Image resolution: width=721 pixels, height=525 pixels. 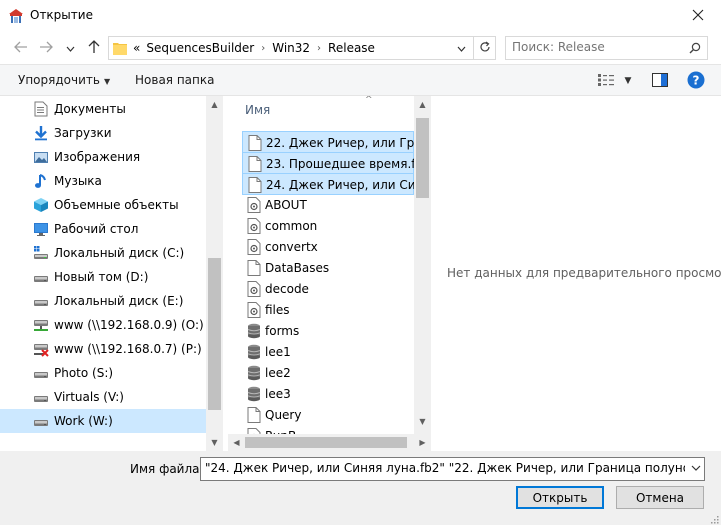 What do you see at coordinates (698, 16) in the screenshot?
I see `close-button` at bounding box center [698, 16].